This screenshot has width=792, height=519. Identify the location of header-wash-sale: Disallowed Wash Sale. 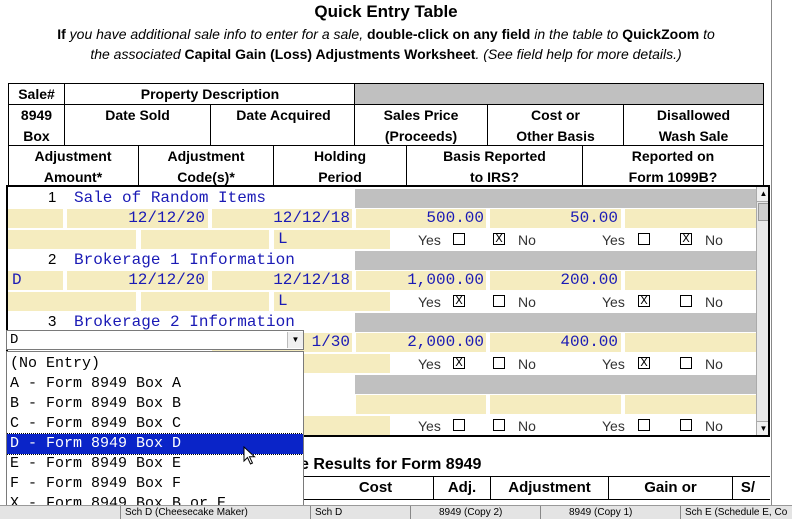
(693, 125).